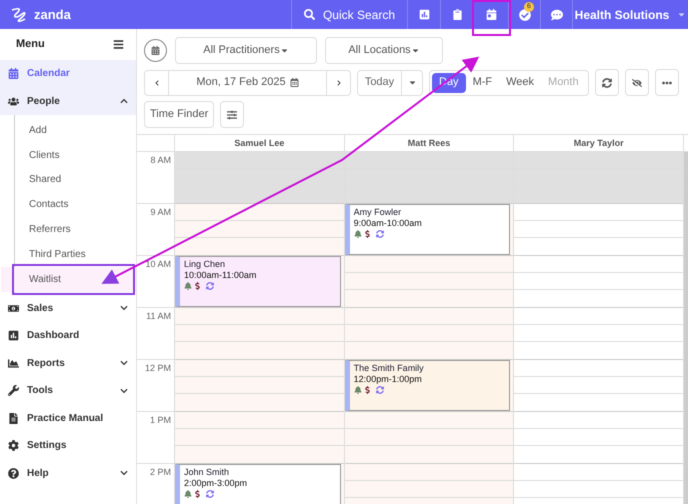  Describe the element at coordinates (40, 309) in the screenshot. I see `sidebar-label: Sales` at that location.